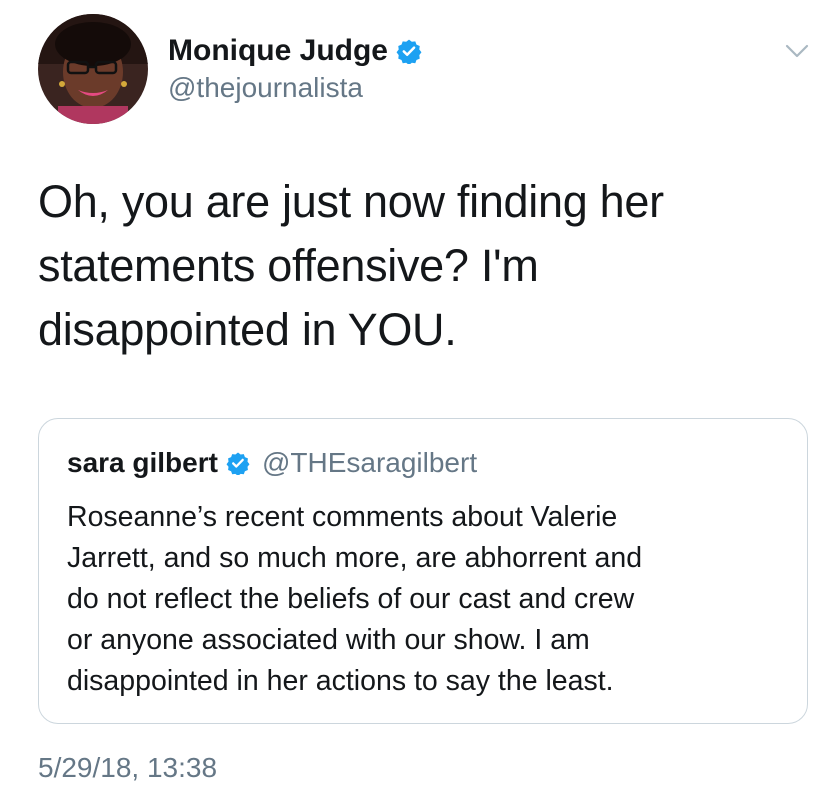 This screenshot has width=835, height=800. Describe the element at coordinates (265, 88) in the screenshot. I see `author-handle: @thejournalista` at that location.